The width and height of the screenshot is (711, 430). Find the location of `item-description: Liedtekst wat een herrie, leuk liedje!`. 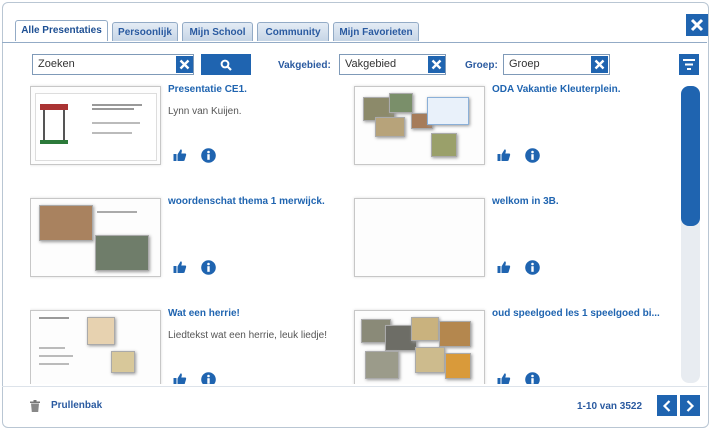

item-description: Liedtekst wat een herrie, leuk liedje! is located at coordinates (247, 335).